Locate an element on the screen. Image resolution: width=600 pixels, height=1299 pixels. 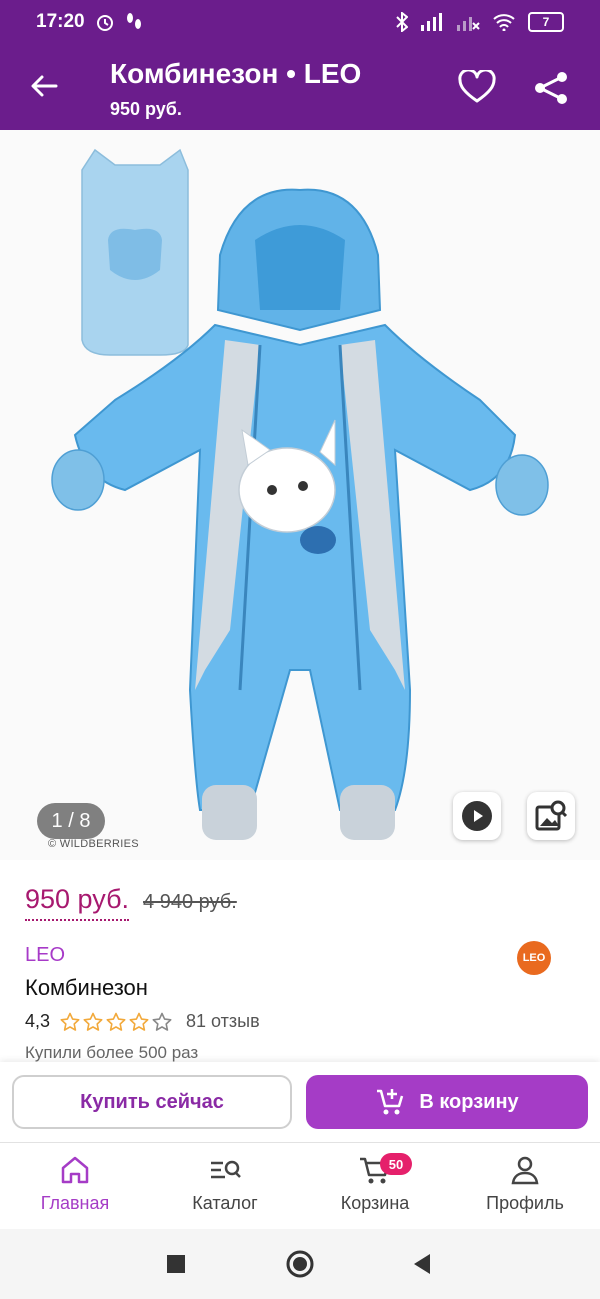
tab-label: Главная is located at coordinates (75, 1203).